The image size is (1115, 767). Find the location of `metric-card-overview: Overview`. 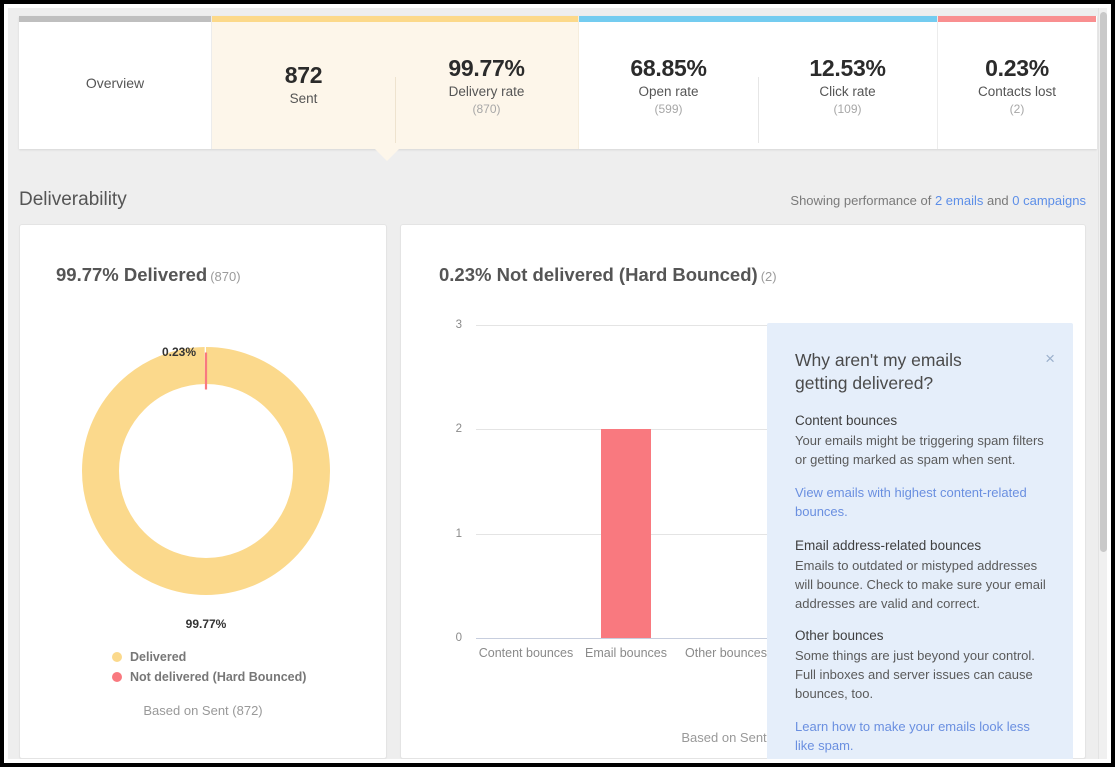

metric-card-overview: Overview is located at coordinates (115, 82).